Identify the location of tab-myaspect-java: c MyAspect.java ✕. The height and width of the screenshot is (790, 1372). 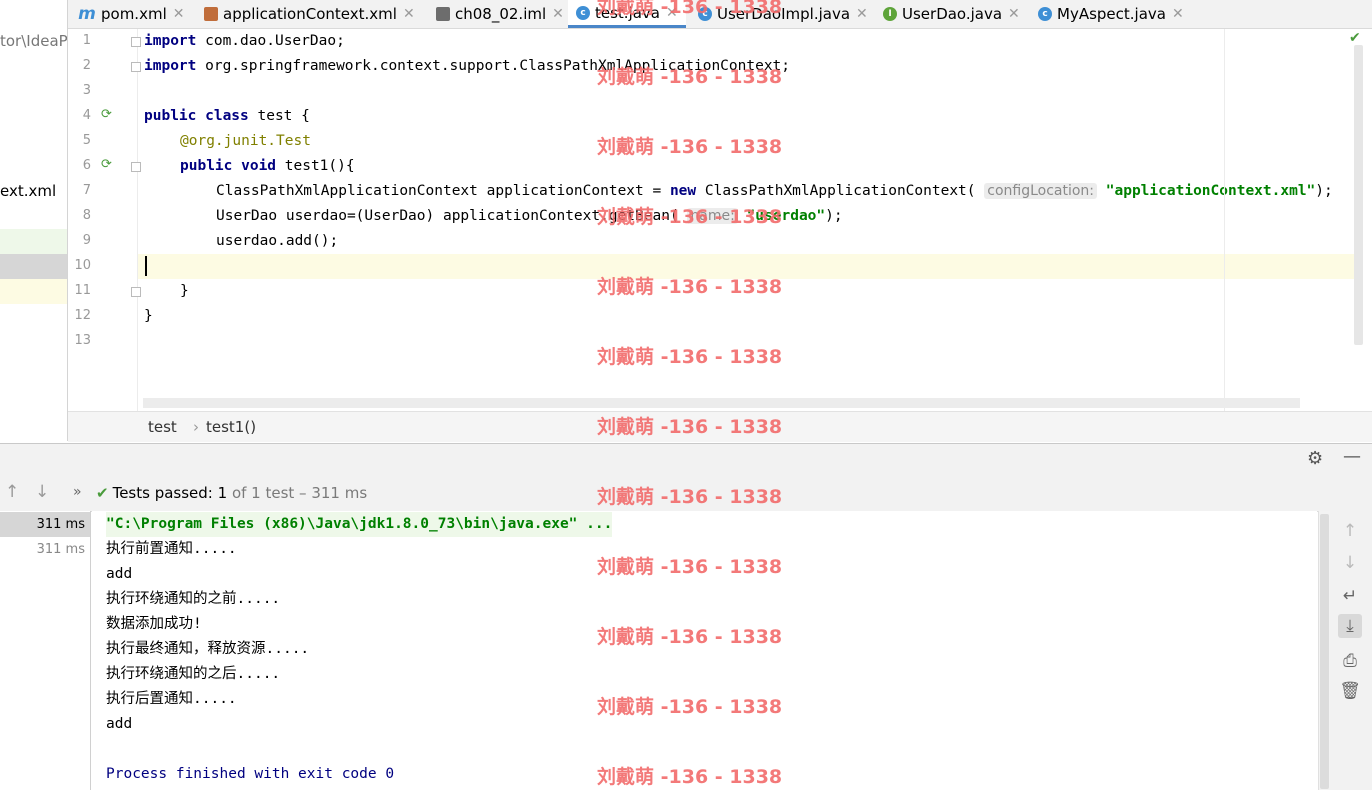
(1111, 13).